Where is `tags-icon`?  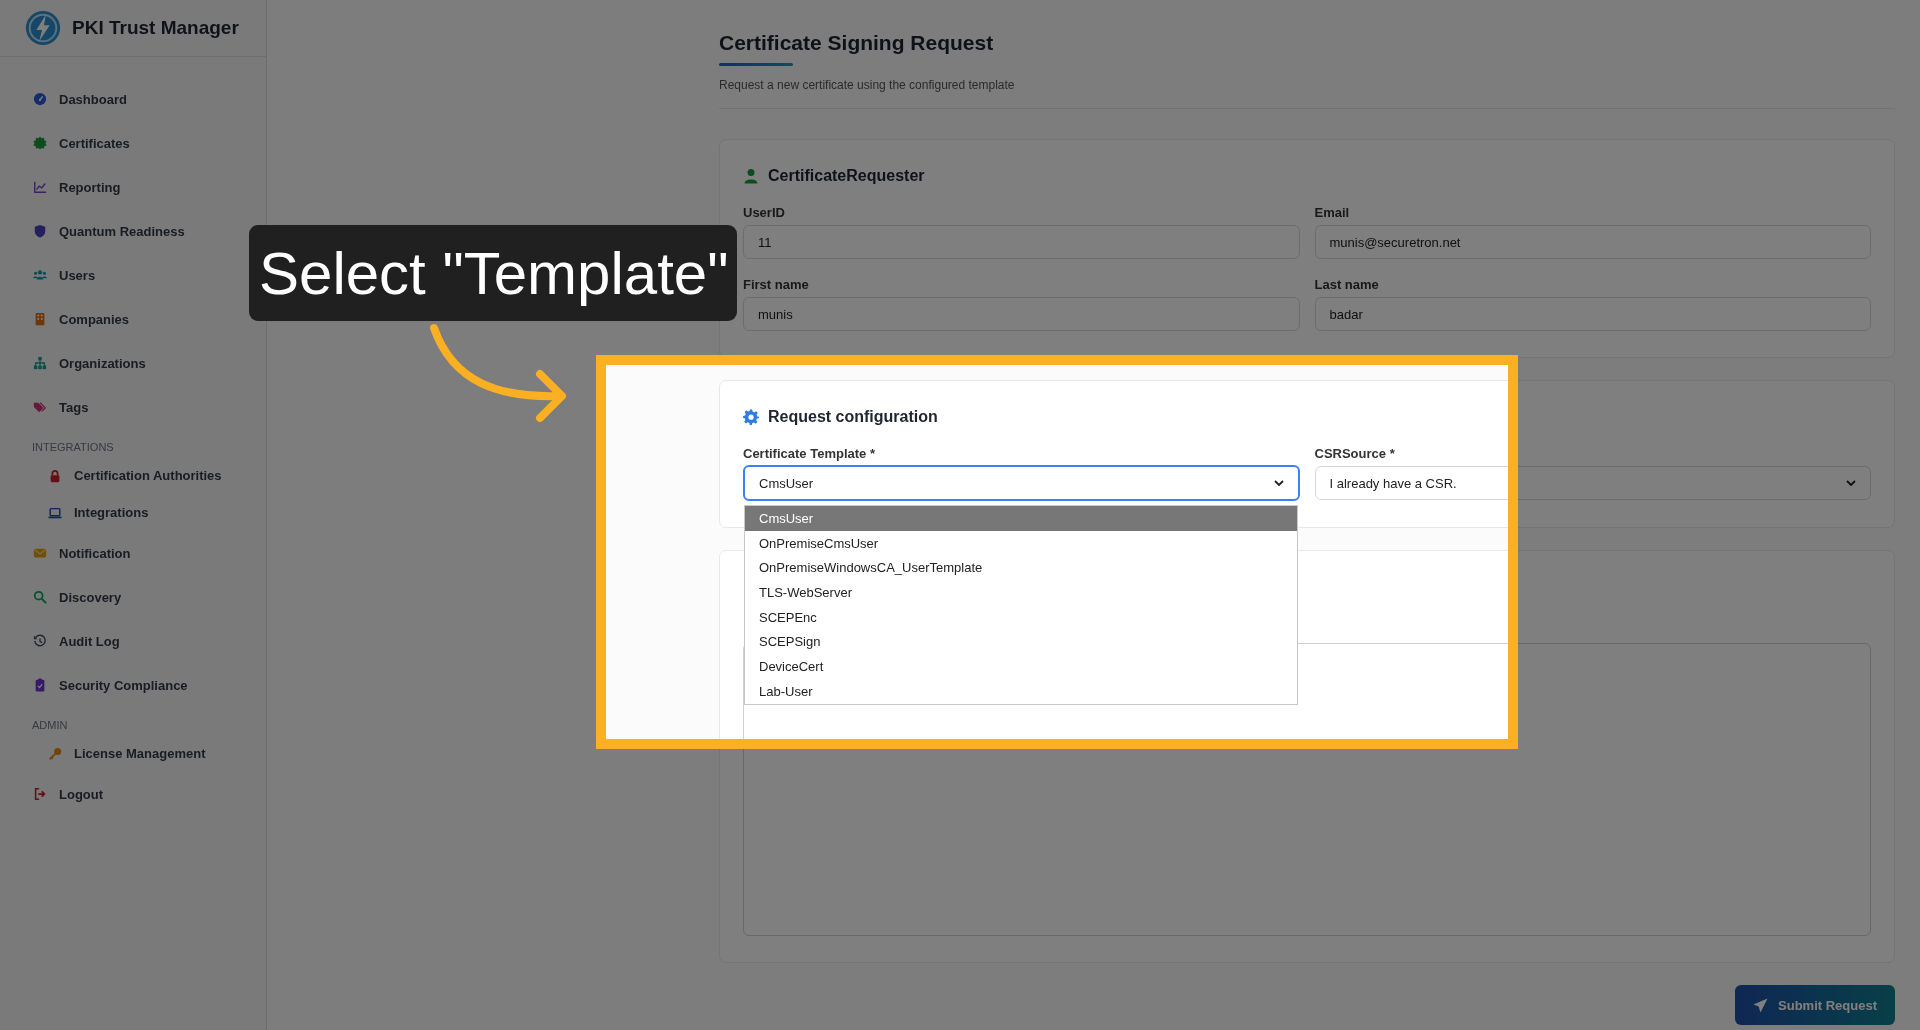 tags-icon is located at coordinates (40, 407).